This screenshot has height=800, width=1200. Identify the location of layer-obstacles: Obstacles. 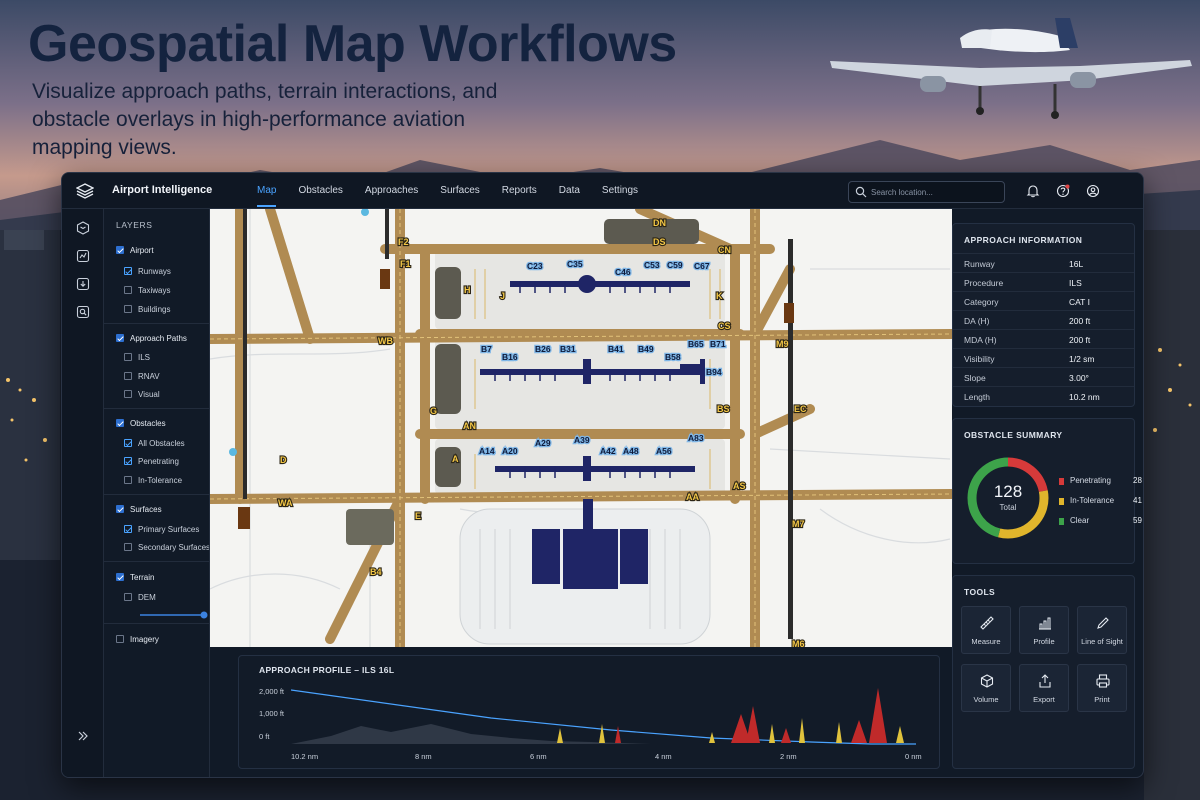
(141, 423).